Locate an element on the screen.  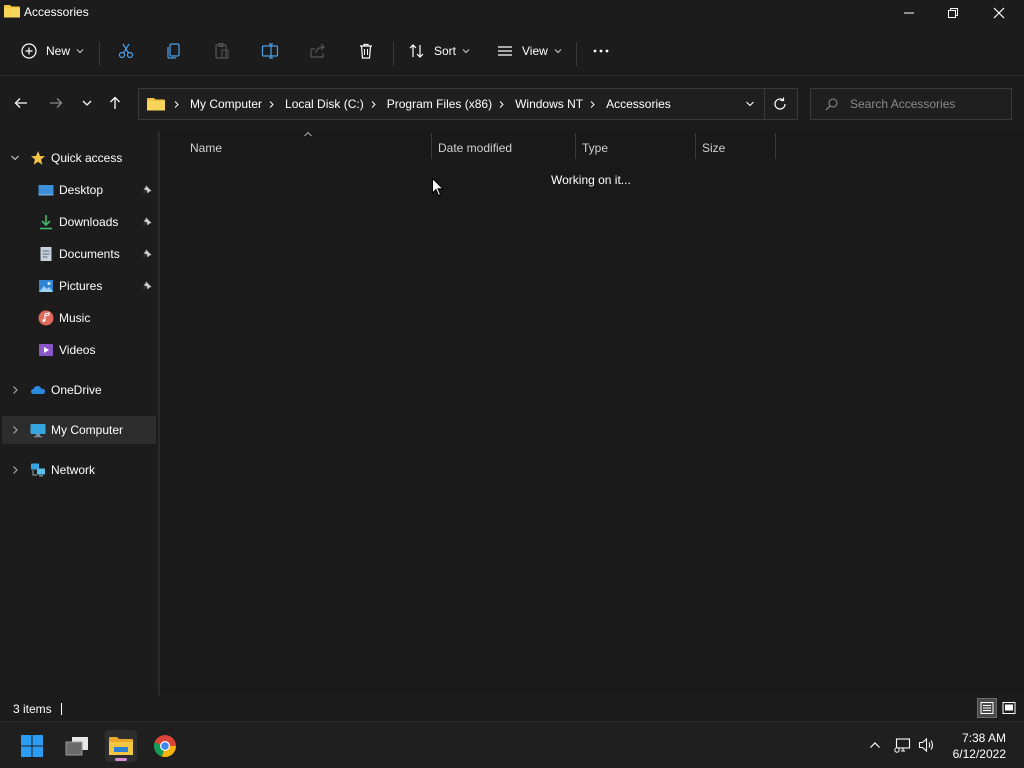
sidebar-item-label: OneDrive is located at coordinates (76, 390).